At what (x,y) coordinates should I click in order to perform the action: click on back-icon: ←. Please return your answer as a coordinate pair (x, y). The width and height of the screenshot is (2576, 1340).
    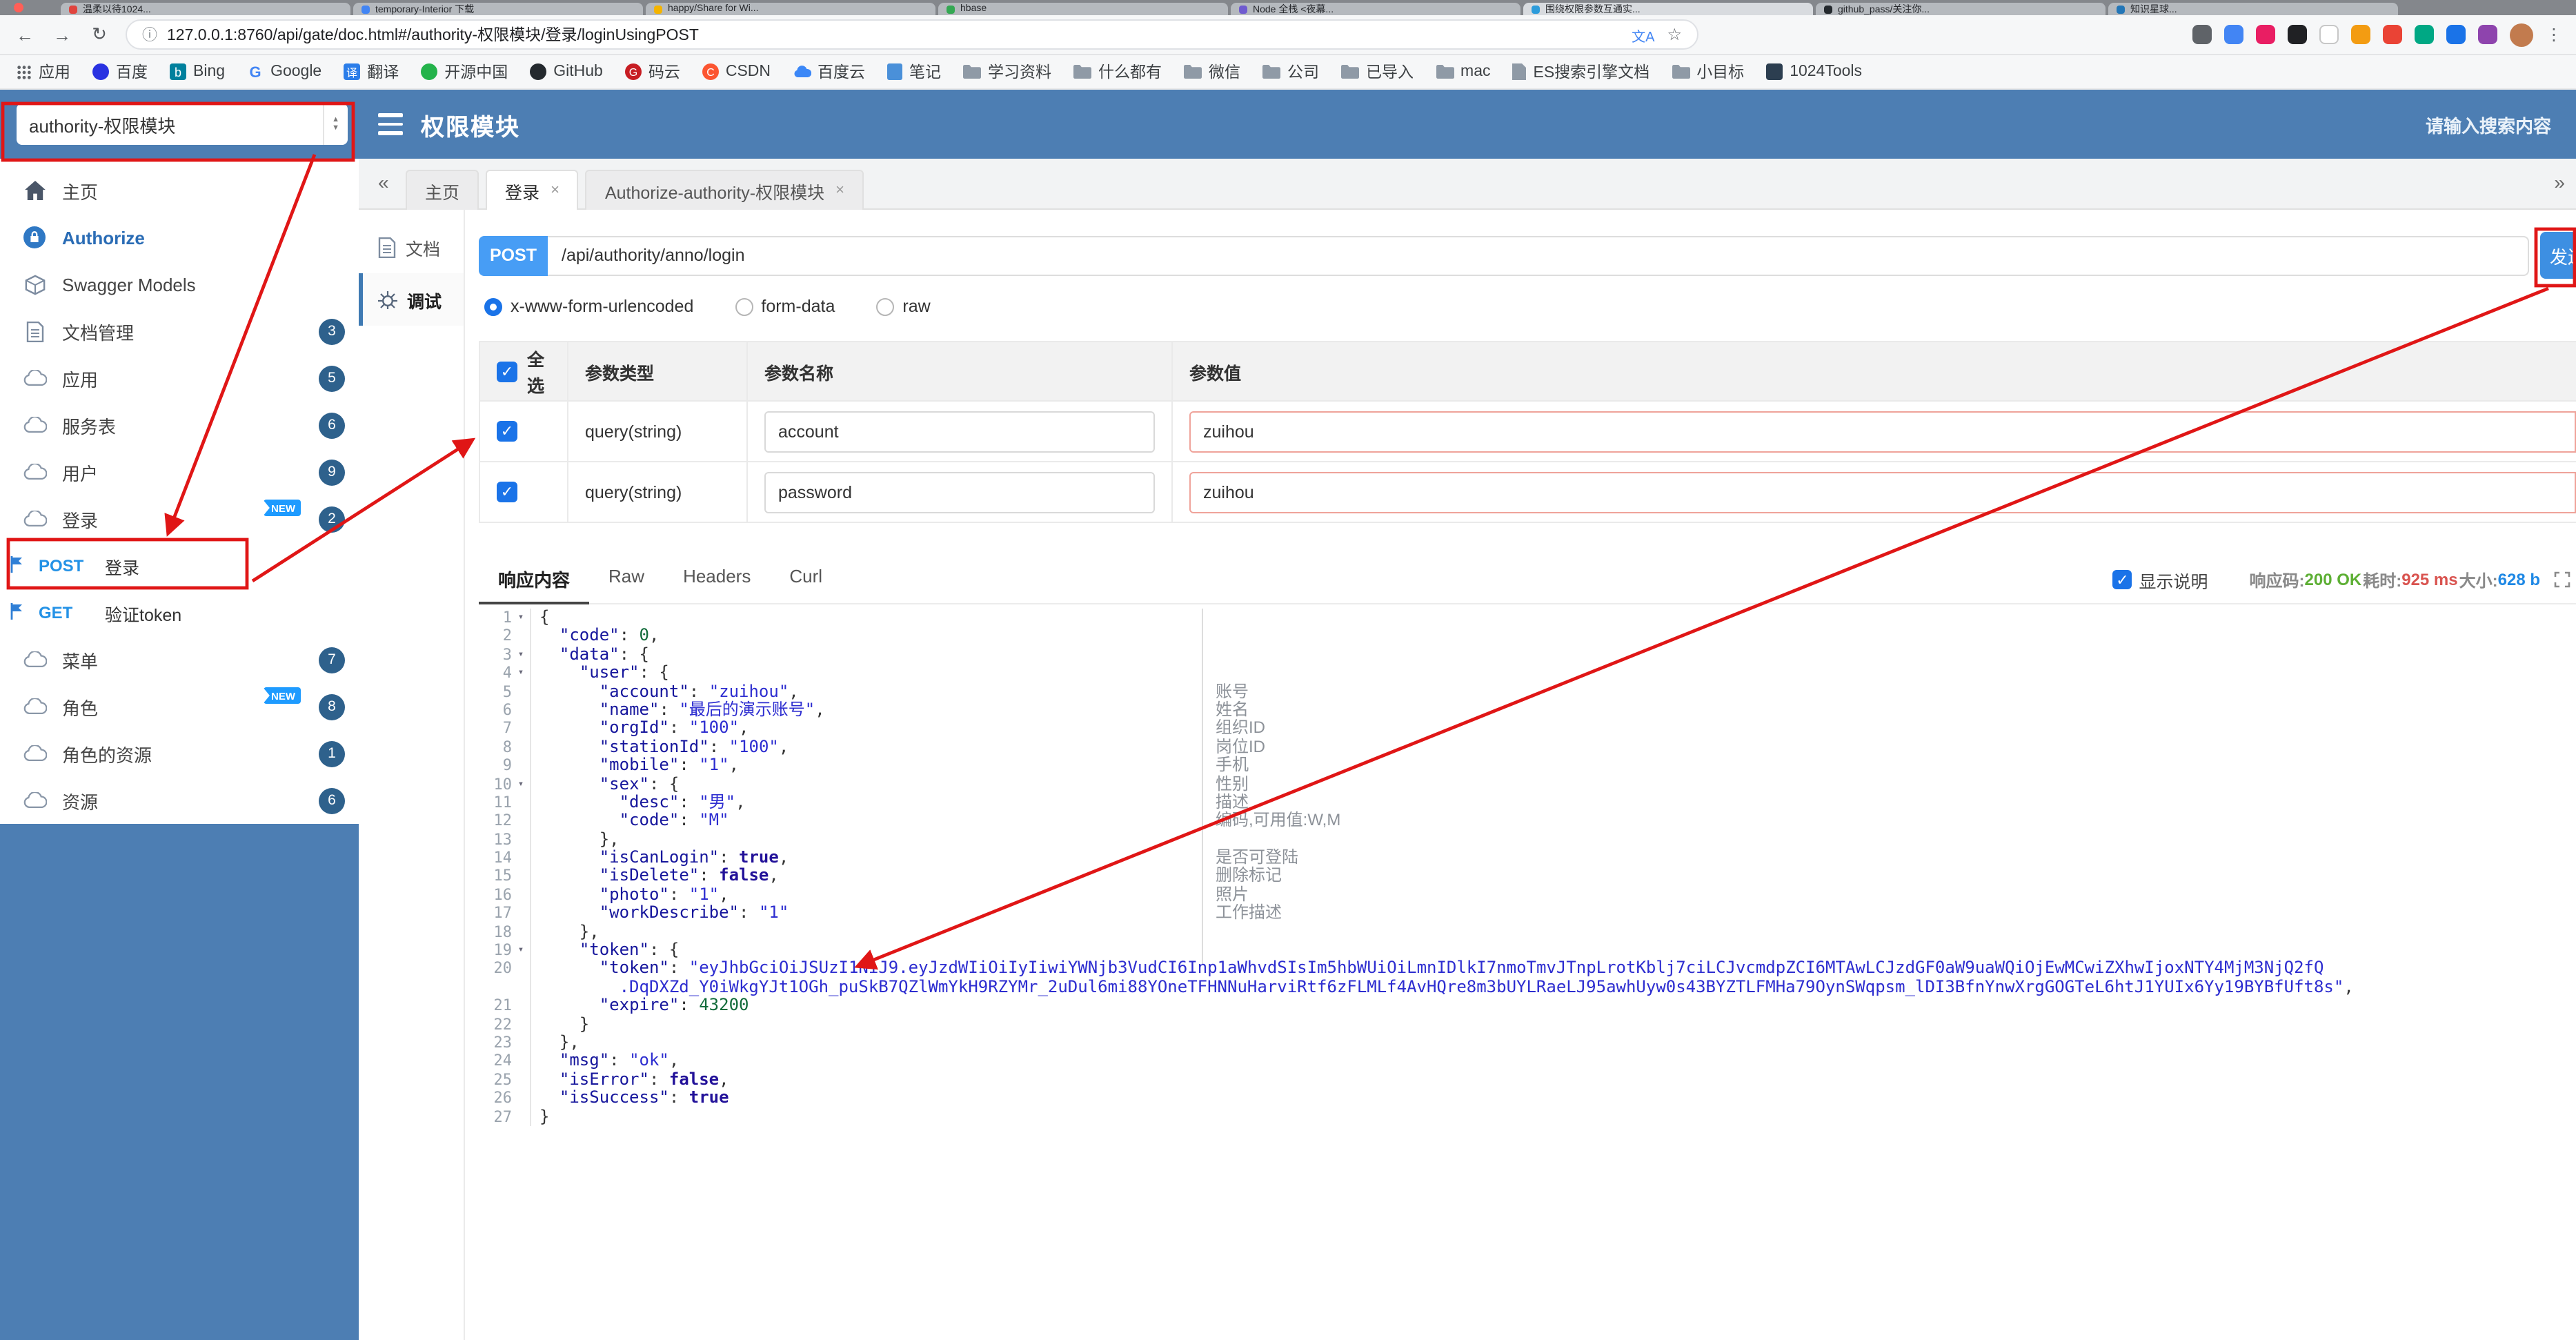
    Looking at the image, I should click on (25, 34).